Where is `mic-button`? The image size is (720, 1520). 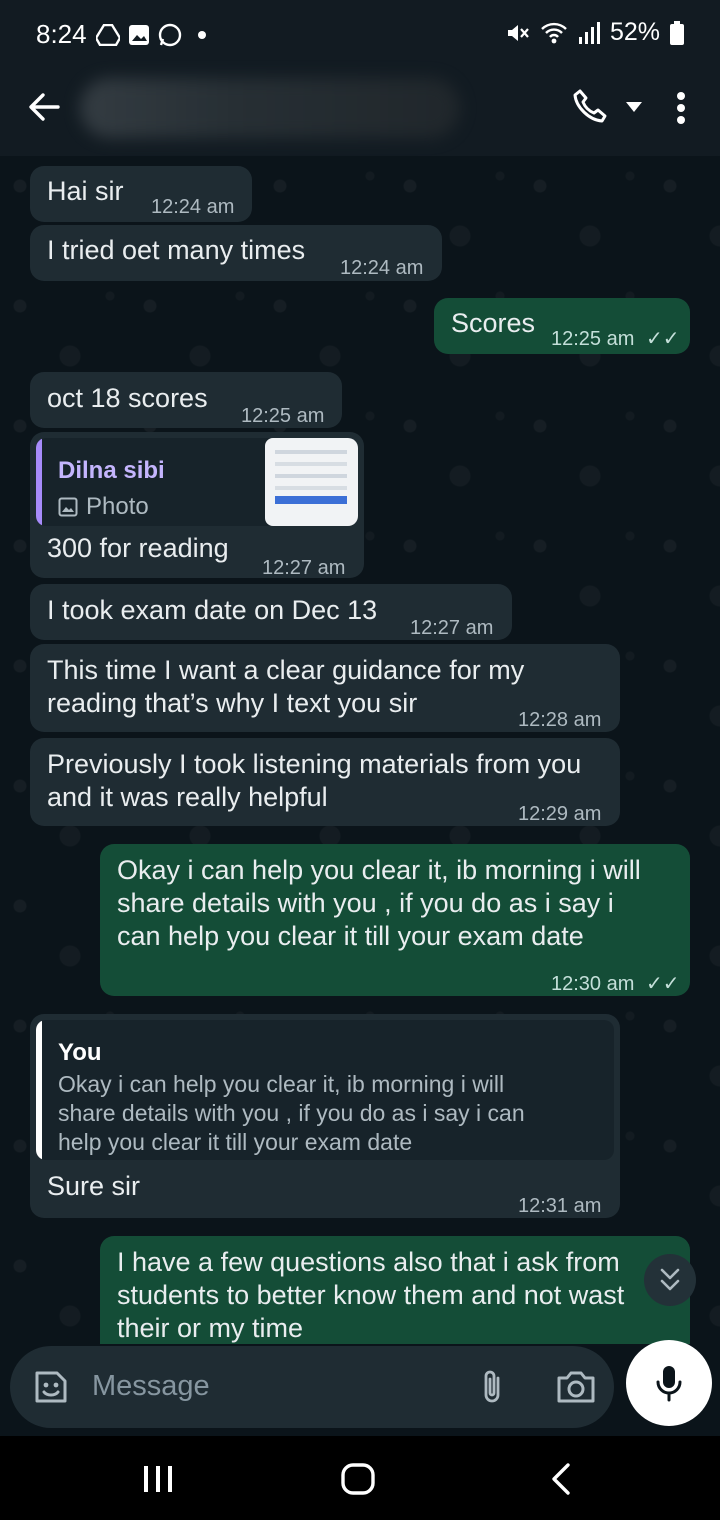
mic-button is located at coordinates (669, 1383).